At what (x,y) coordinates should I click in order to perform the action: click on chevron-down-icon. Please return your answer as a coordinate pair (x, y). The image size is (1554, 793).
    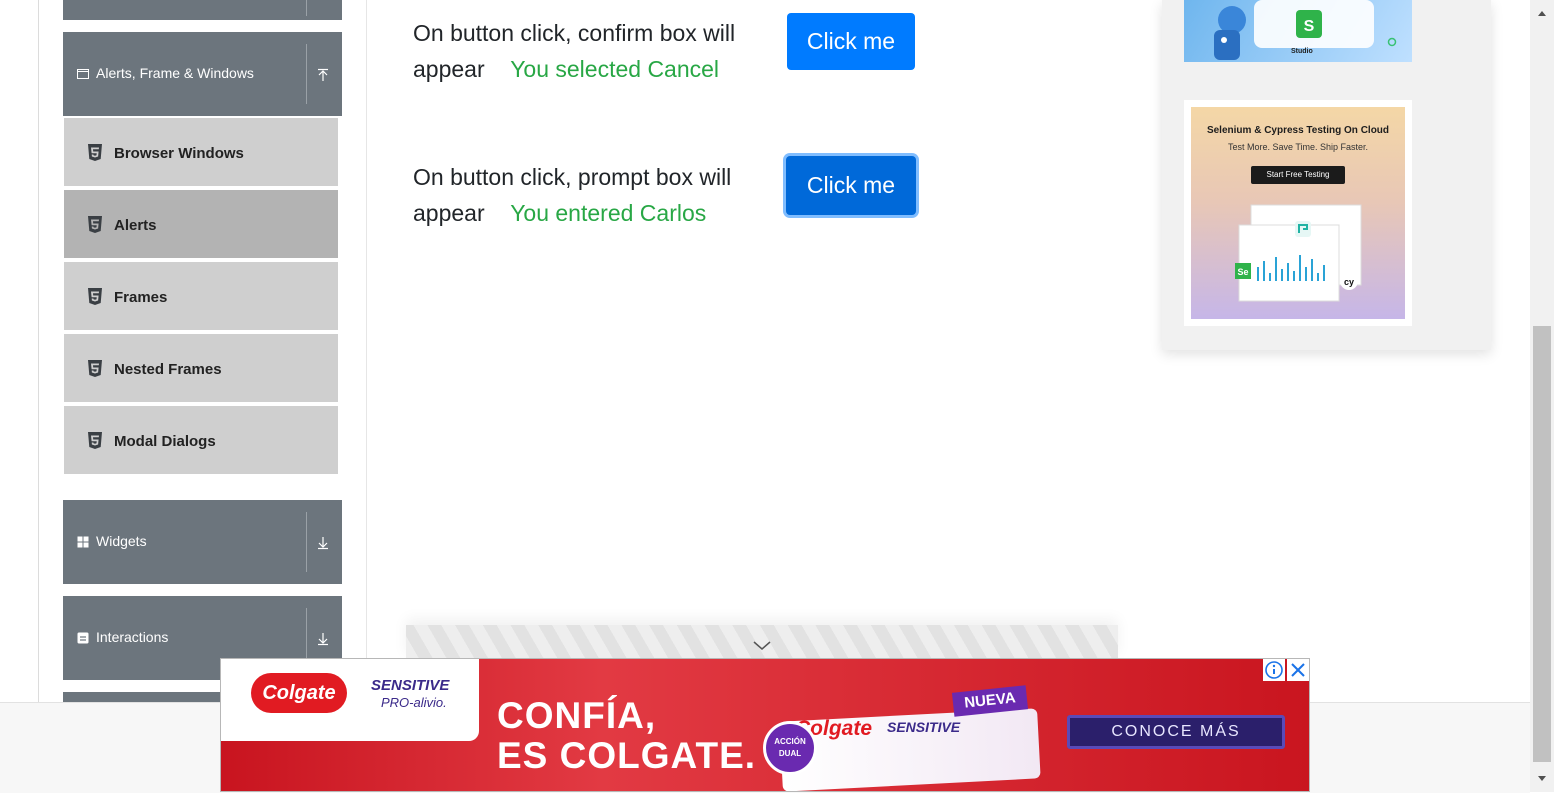
    Looking at the image, I should click on (762, 646).